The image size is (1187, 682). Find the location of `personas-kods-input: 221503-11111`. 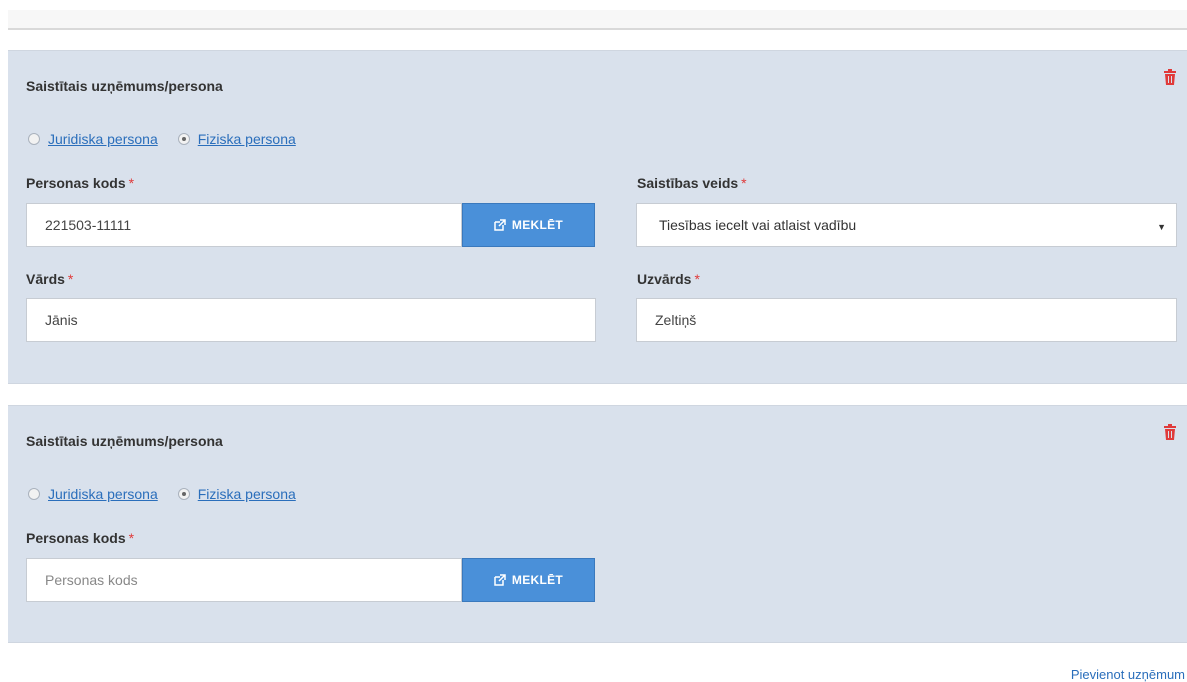

personas-kods-input: 221503-11111 is located at coordinates (244, 225).